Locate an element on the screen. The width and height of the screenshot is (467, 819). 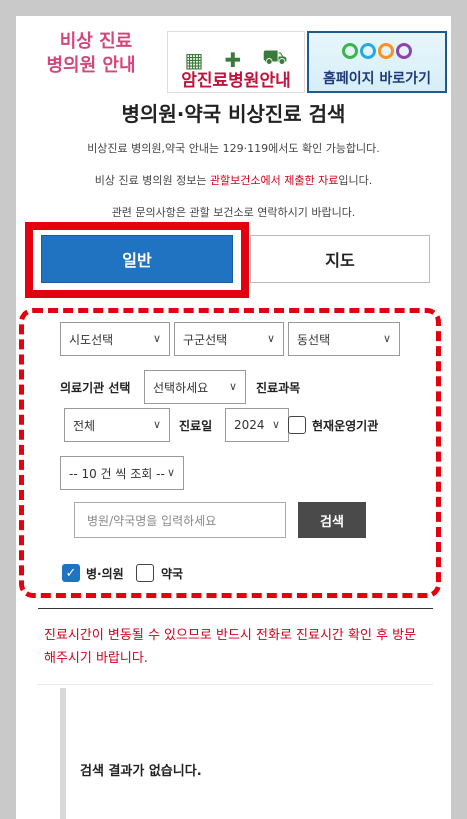
info-line-3: 관련 문의사항은 관할 보건소로 연락하시기 바랍니다. is located at coordinates (233, 212).